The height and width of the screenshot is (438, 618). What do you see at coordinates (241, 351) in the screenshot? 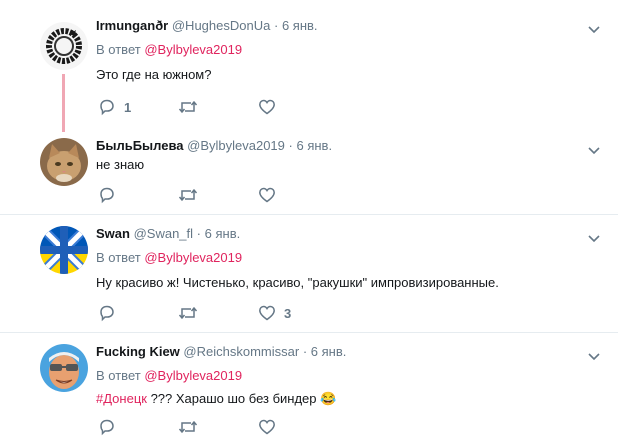
I see `username: @Reichskommissar` at bounding box center [241, 351].